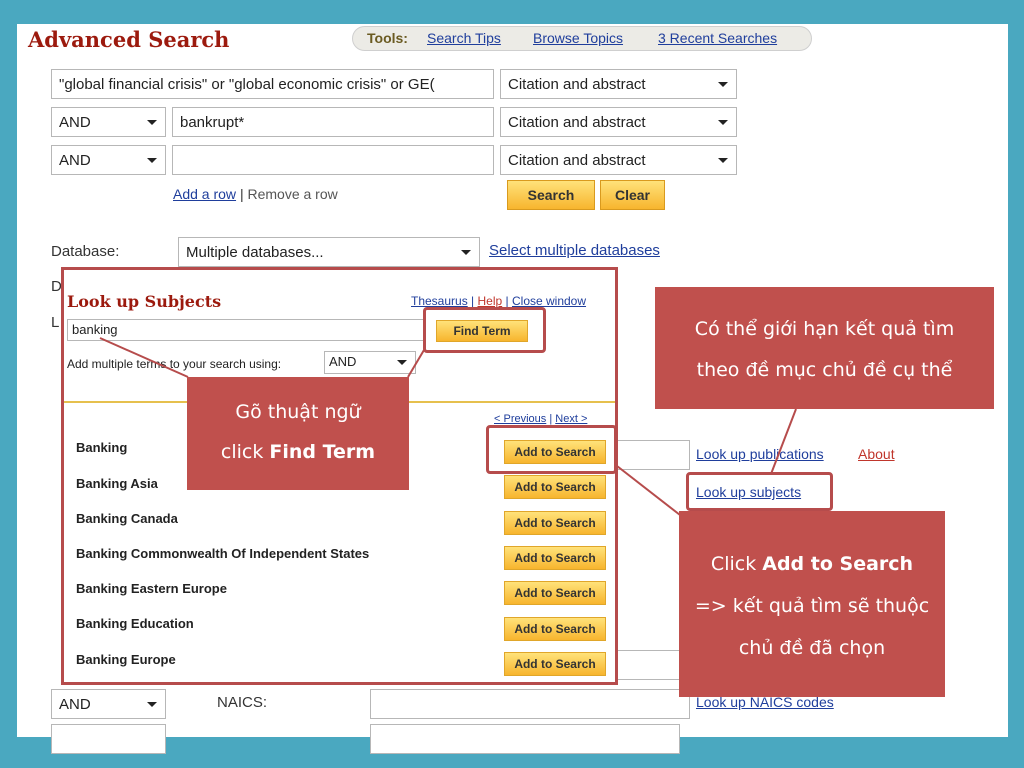 The width and height of the screenshot is (1024, 768). I want to click on callout-line: theo đề mục chủ đề cụ thể, so click(824, 370).